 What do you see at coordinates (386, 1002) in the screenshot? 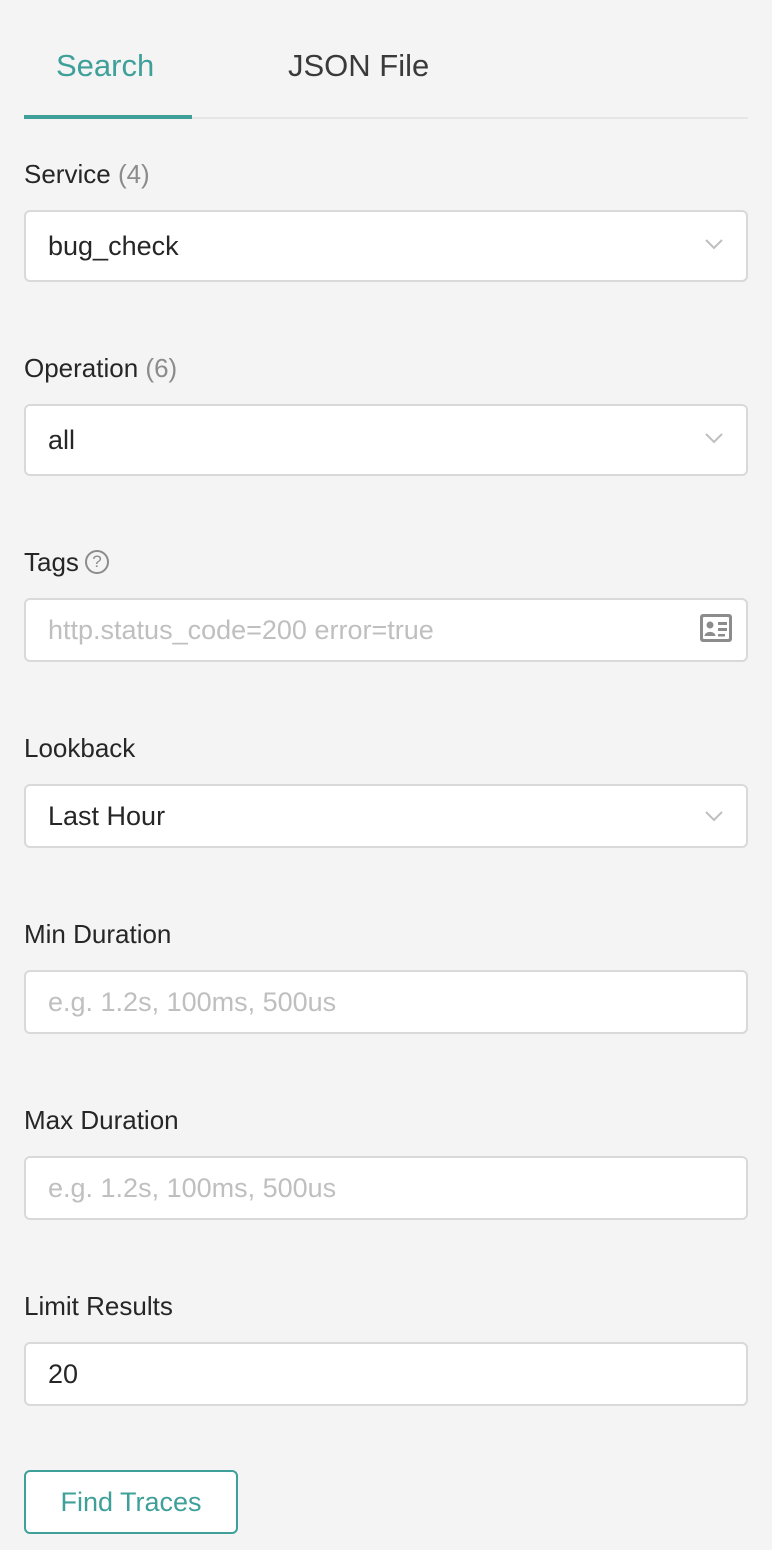
I see `min-duration-input` at bounding box center [386, 1002].